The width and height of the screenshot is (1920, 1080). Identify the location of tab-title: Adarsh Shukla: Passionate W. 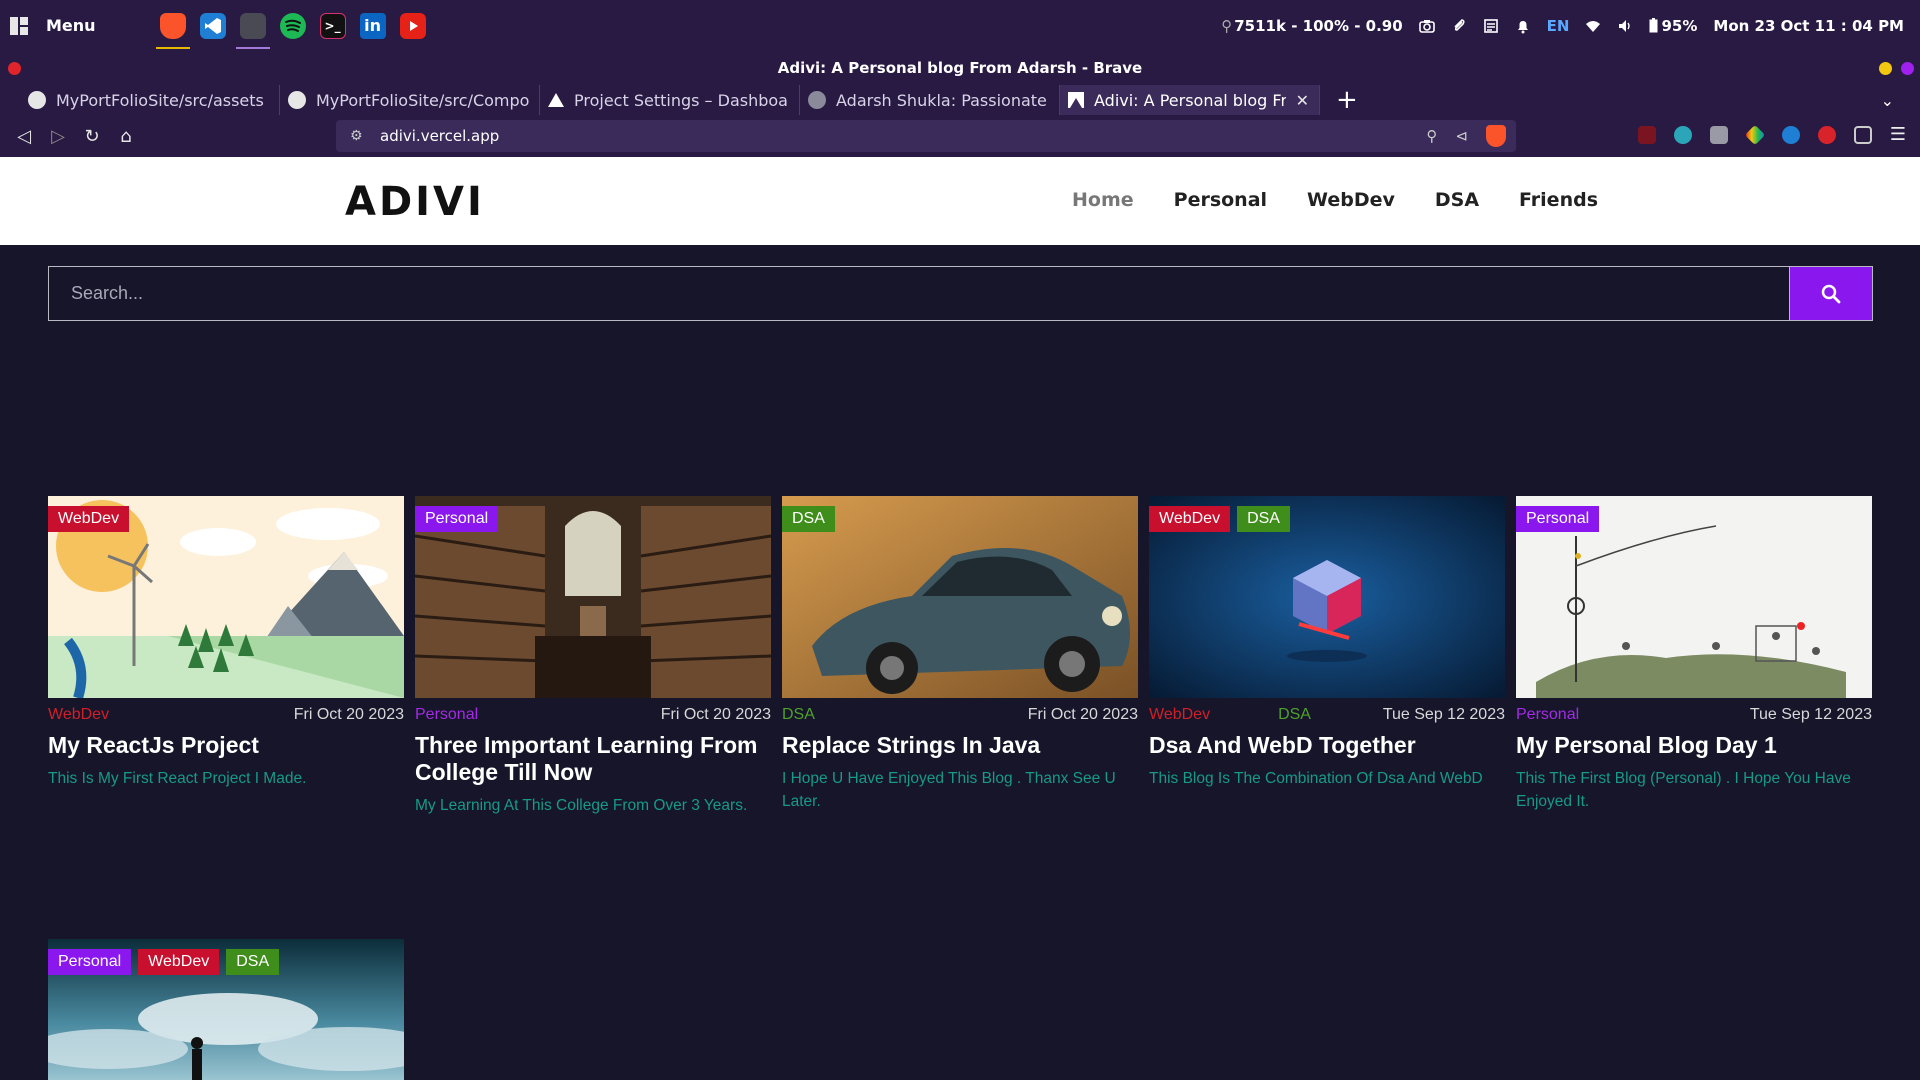
(942, 100).